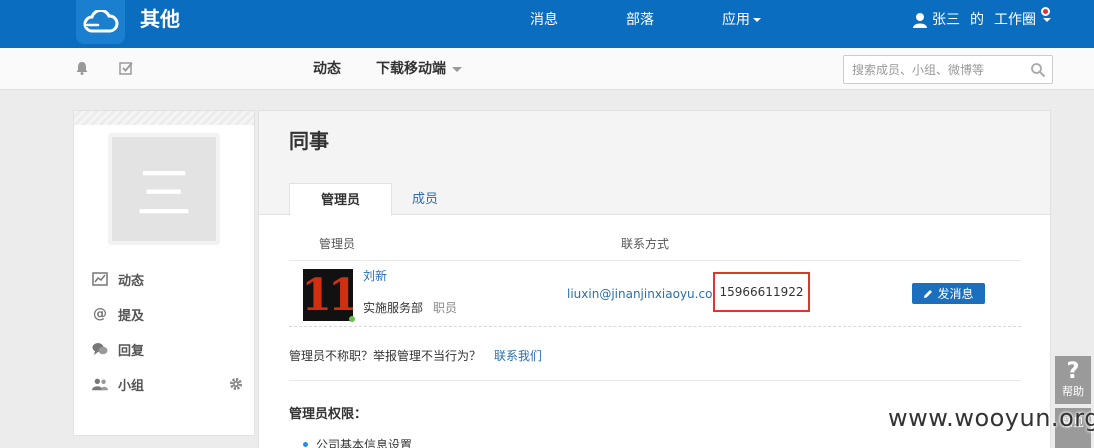  I want to click on question-icon: ?, so click(1073, 371).